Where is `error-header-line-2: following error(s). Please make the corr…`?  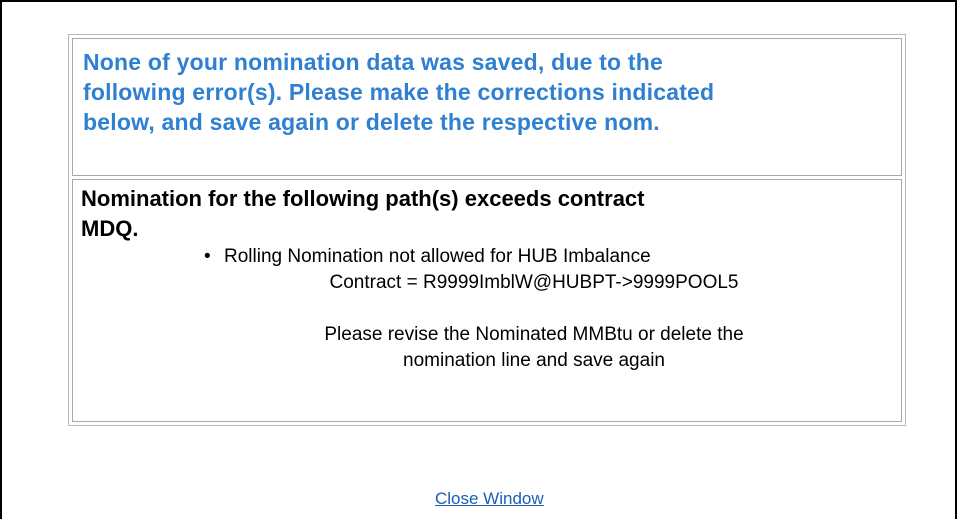 error-header-line-2: following error(s). Please make the corr… is located at coordinates (399, 92).